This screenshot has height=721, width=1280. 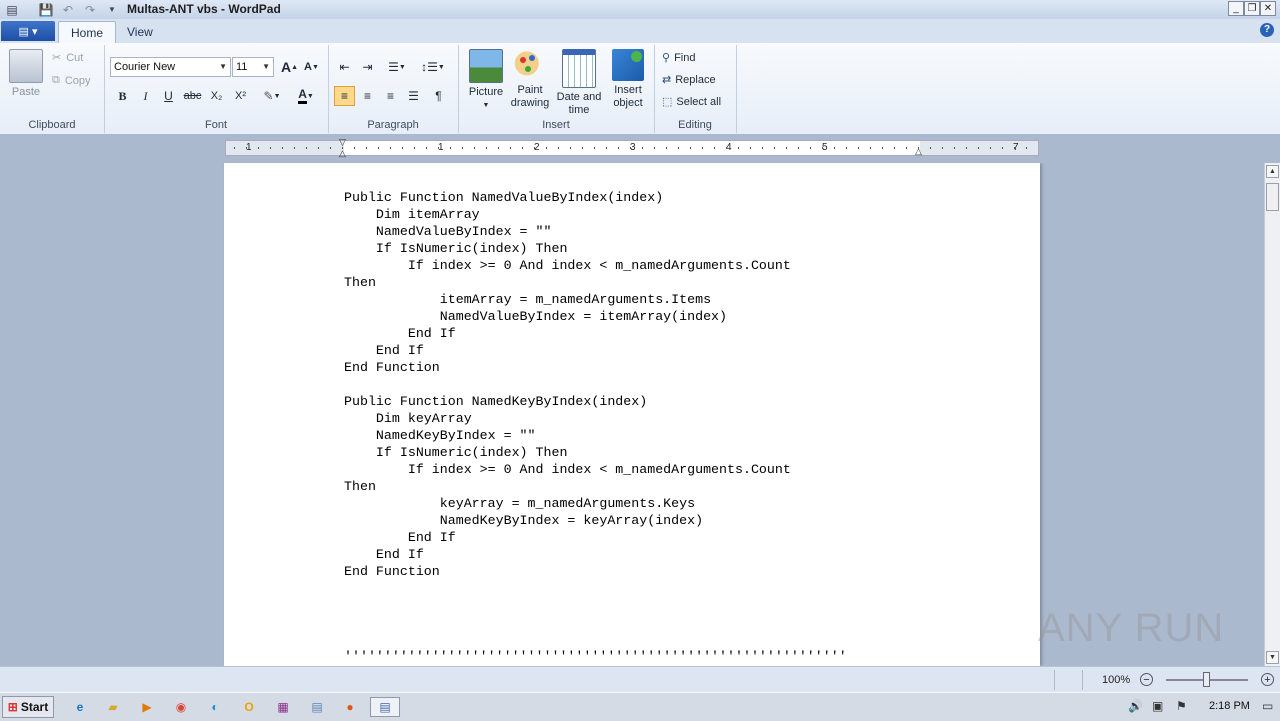 What do you see at coordinates (1146, 679) in the screenshot?
I see `zoom-out-button: −` at bounding box center [1146, 679].